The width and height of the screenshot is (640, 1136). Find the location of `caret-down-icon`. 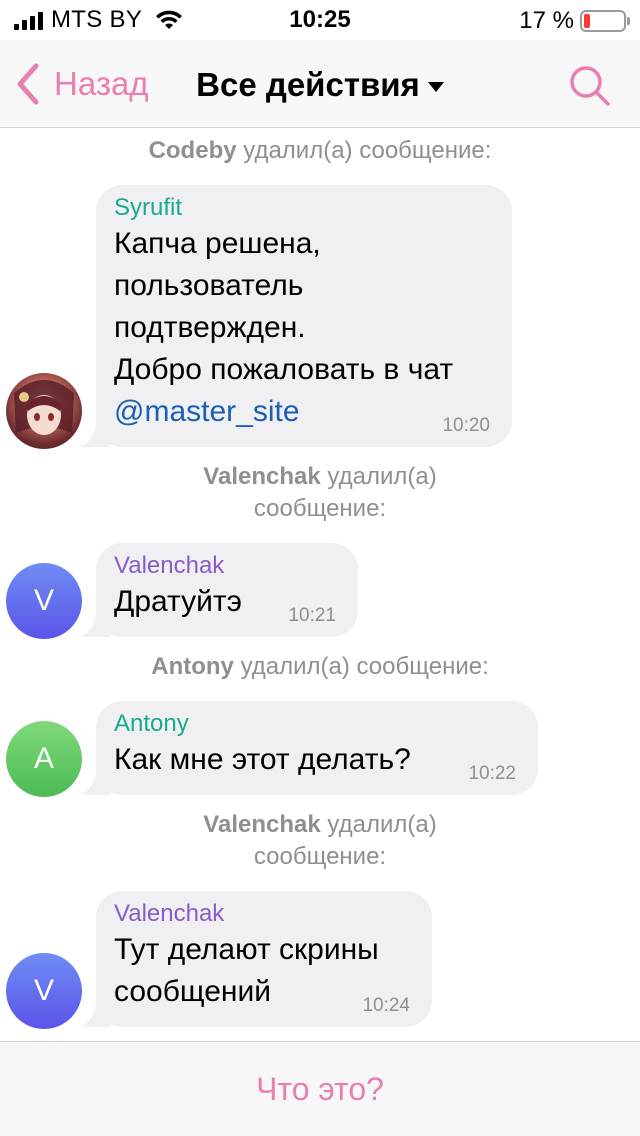

caret-down-icon is located at coordinates (435, 87).